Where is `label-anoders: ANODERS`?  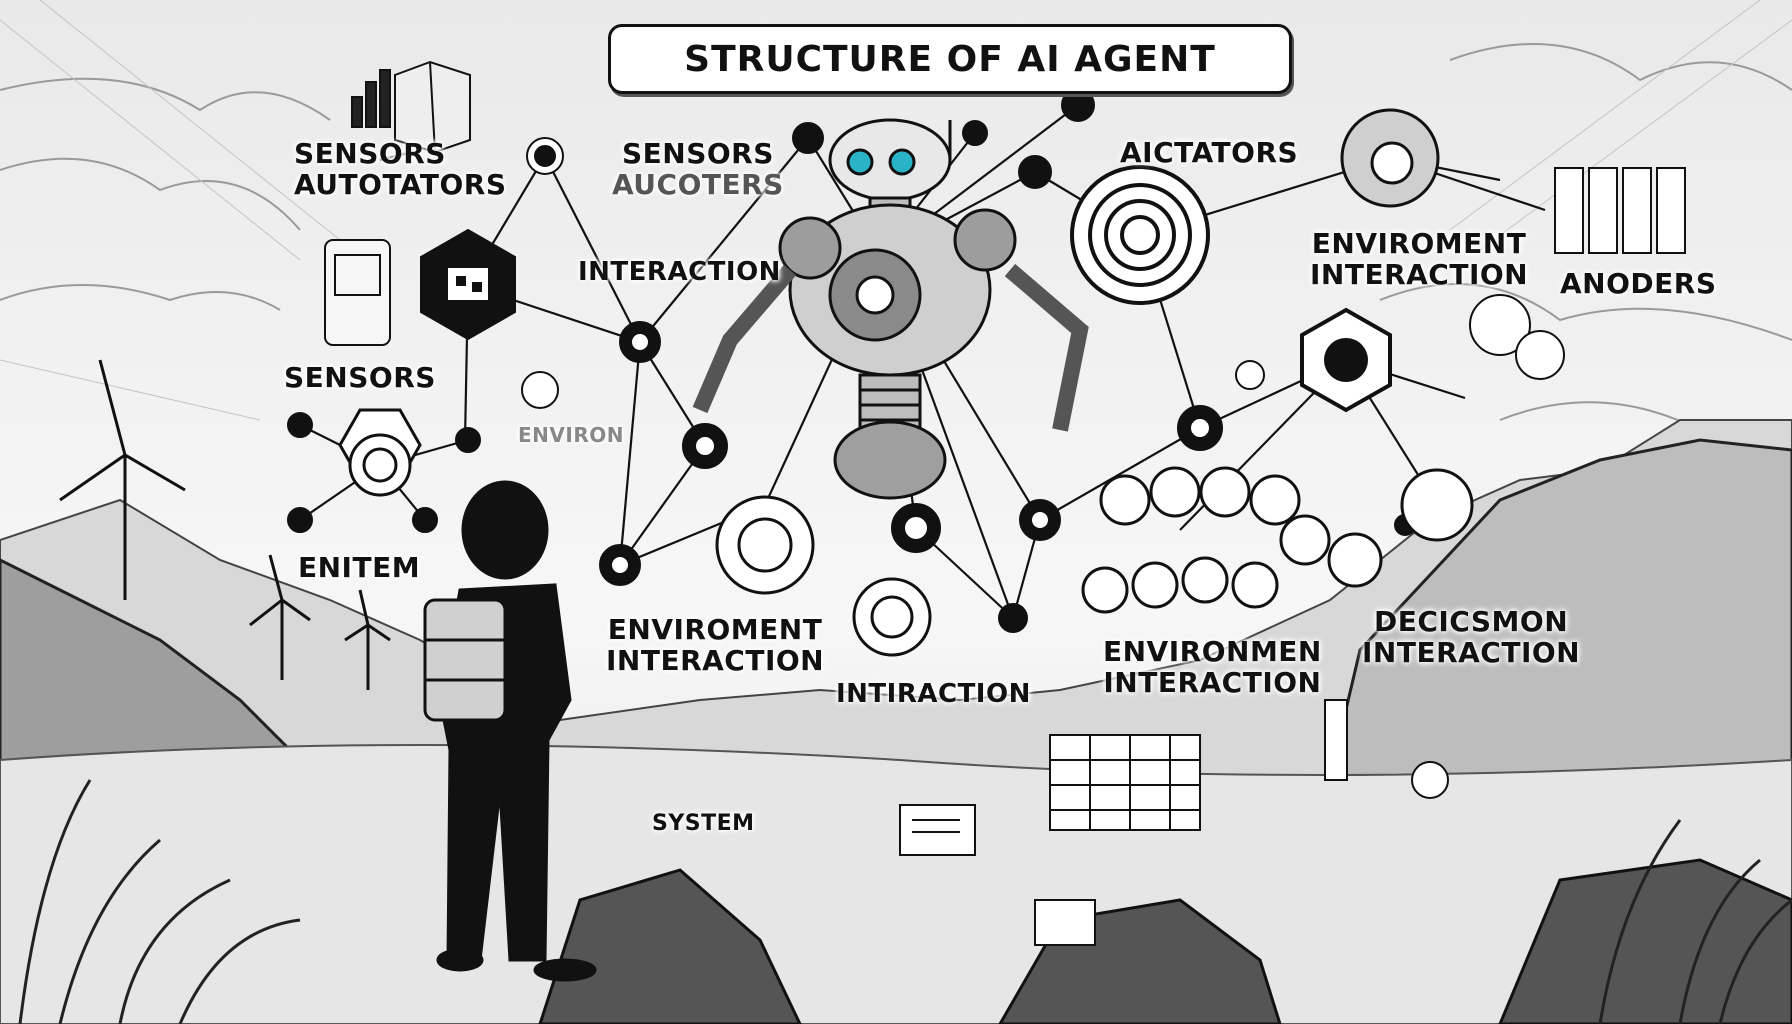 label-anoders: ANODERS is located at coordinates (1638, 283).